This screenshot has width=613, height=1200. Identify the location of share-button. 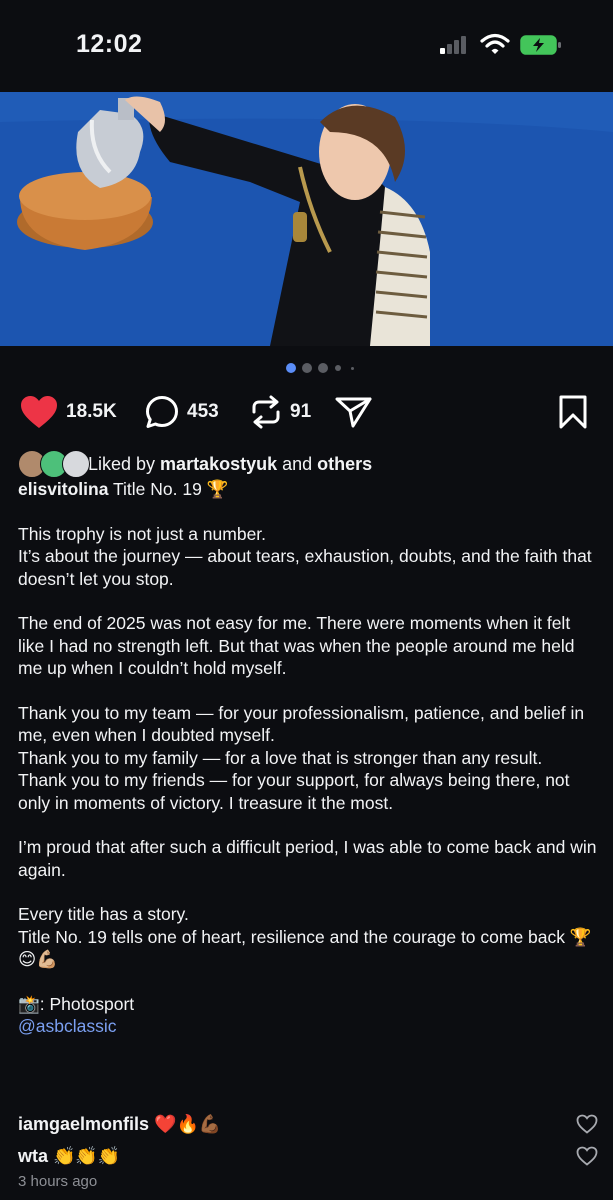
(354, 412).